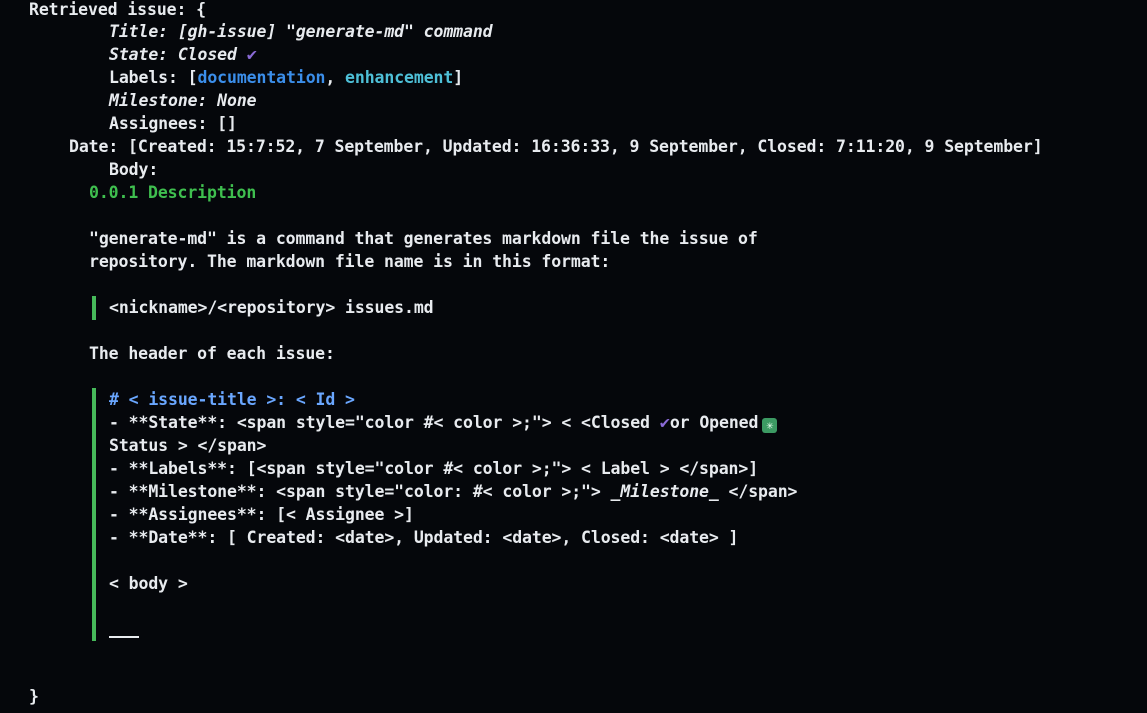  I want to click on output-closing-brace: }, so click(34, 696).